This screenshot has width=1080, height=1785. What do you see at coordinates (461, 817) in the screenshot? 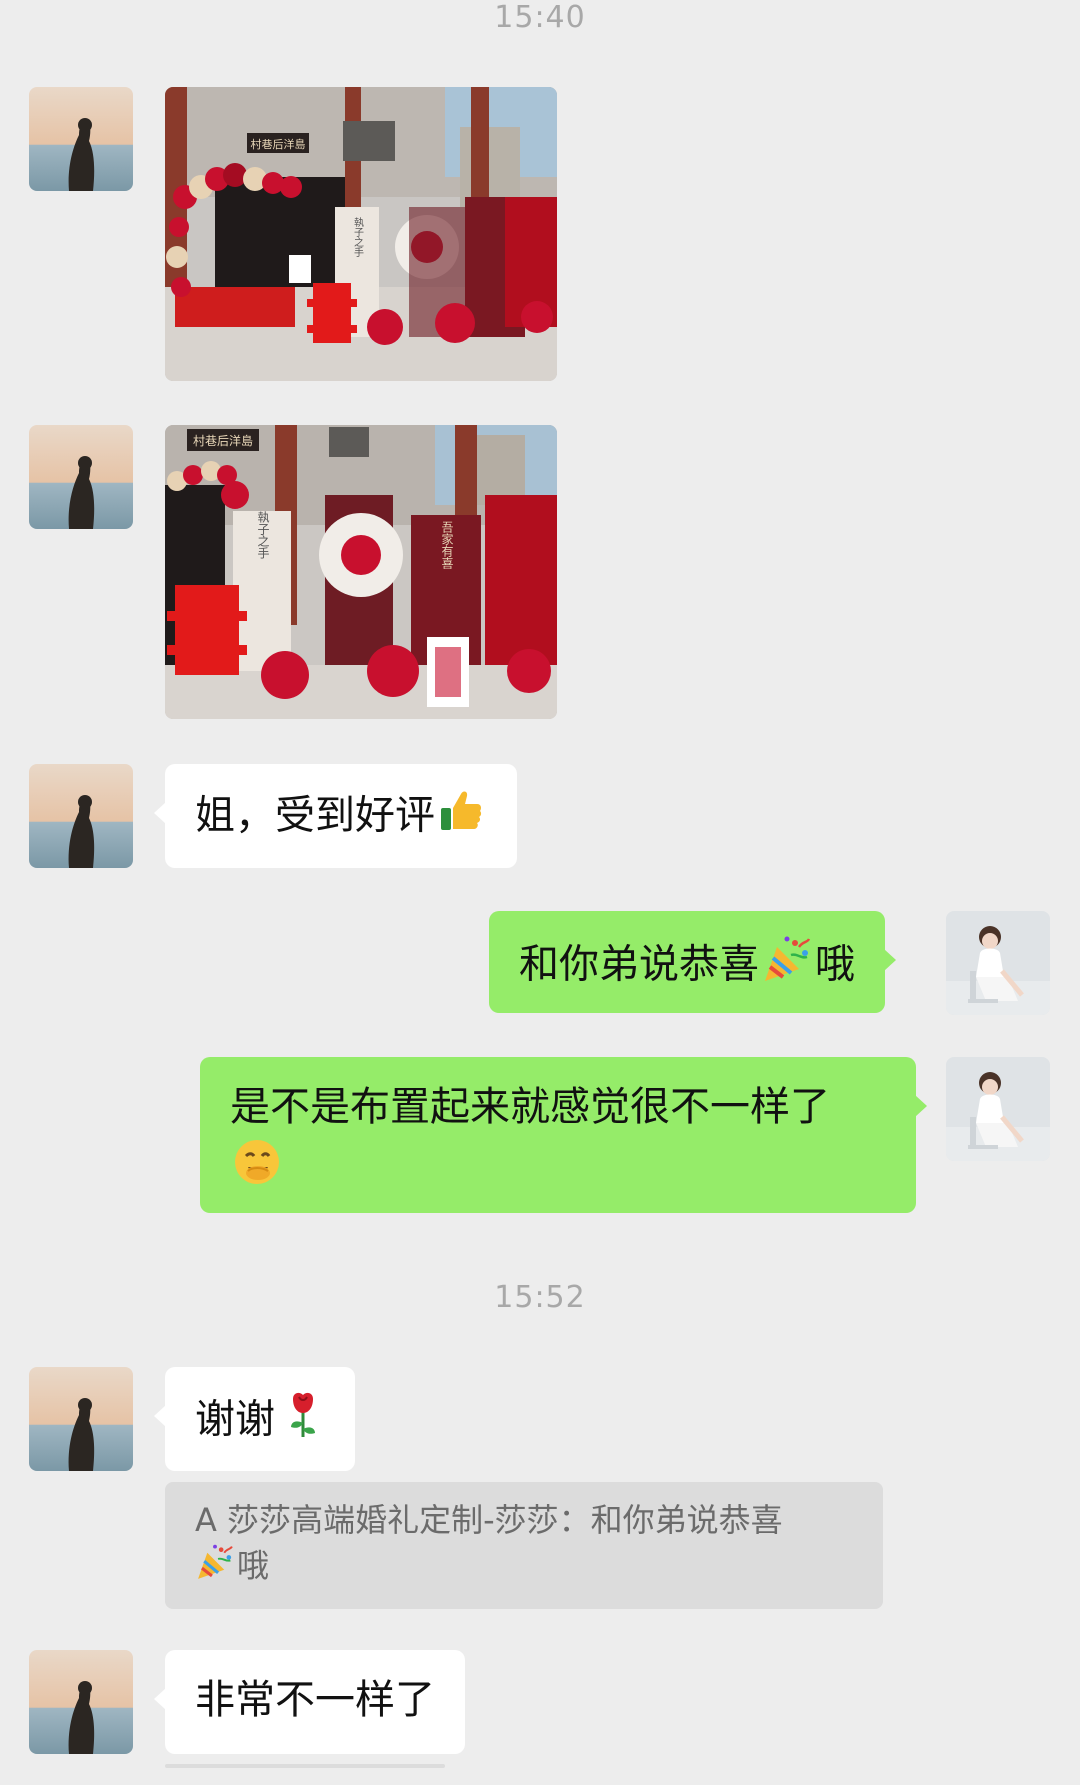
I see `thumbs-up-icon` at bounding box center [461, 817].